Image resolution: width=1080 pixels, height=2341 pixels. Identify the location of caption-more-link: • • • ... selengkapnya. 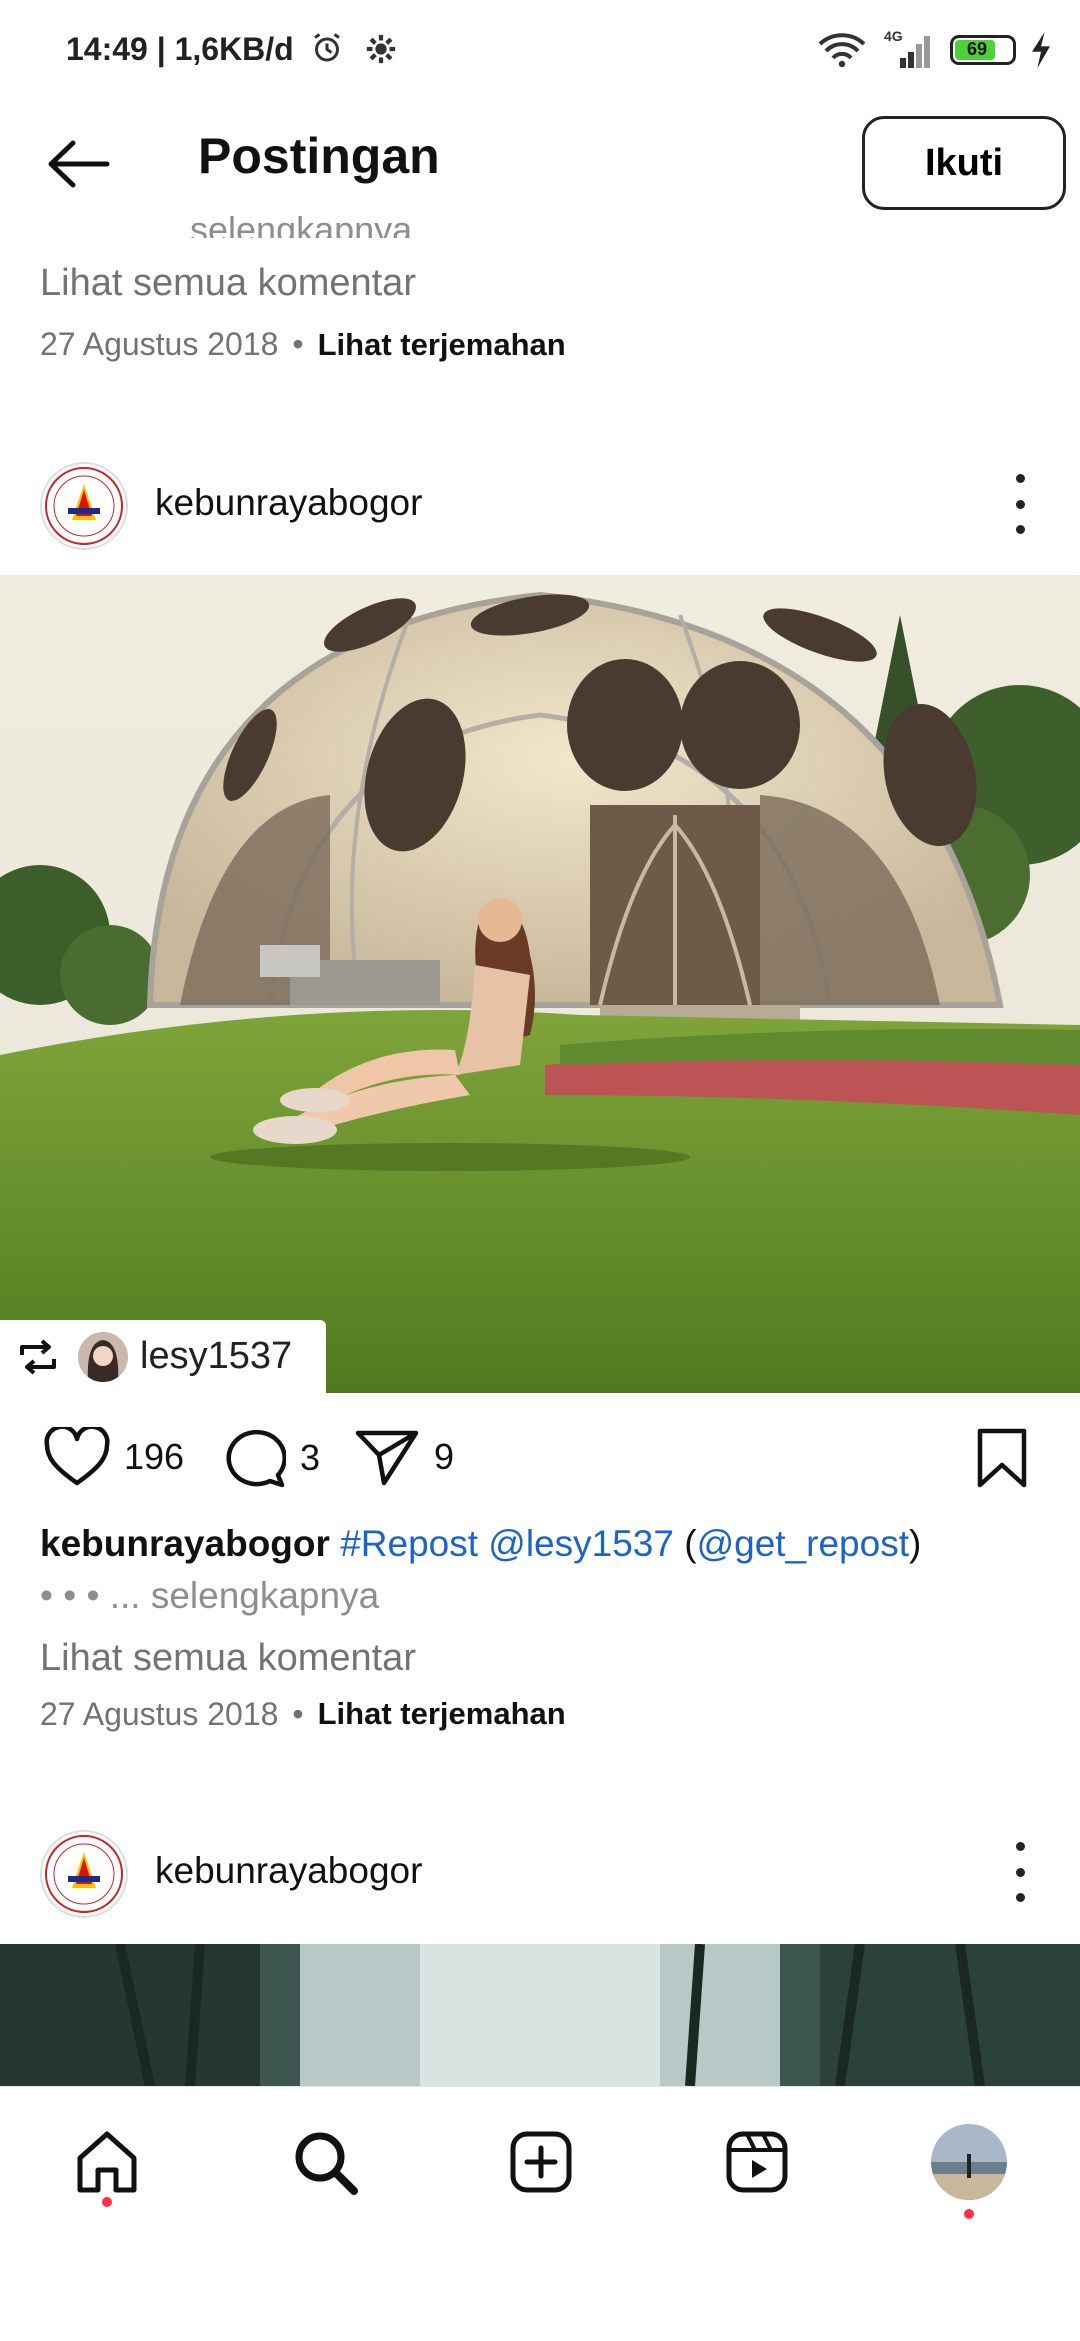
(545, 1596).